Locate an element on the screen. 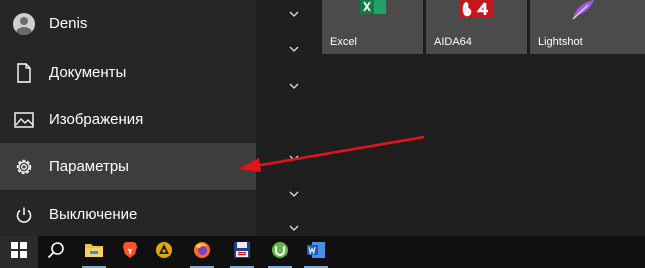  word-icon is located at coordinates (316, 252).